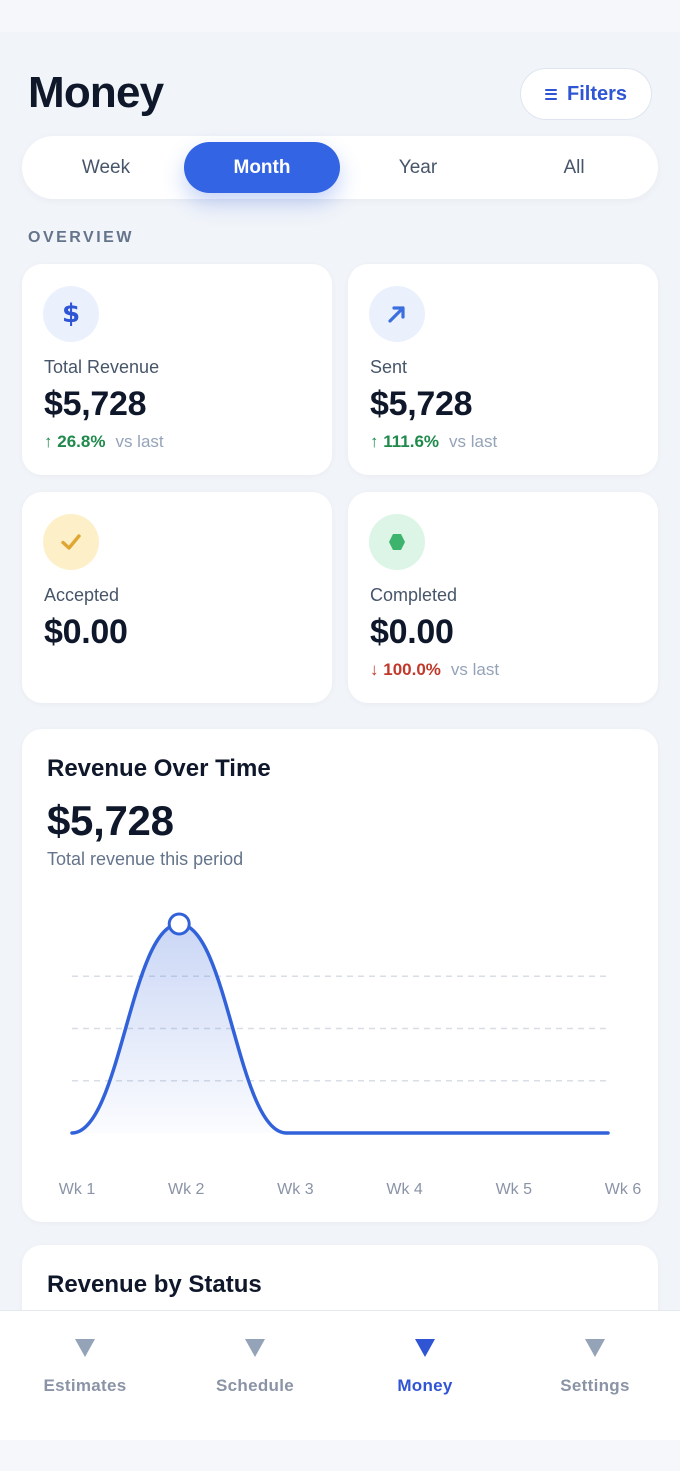  What do you see at coordinates (412, 669) in the screenshot?
I see `delta-percent-value: 100.0%` at bounding box center [412, 669].